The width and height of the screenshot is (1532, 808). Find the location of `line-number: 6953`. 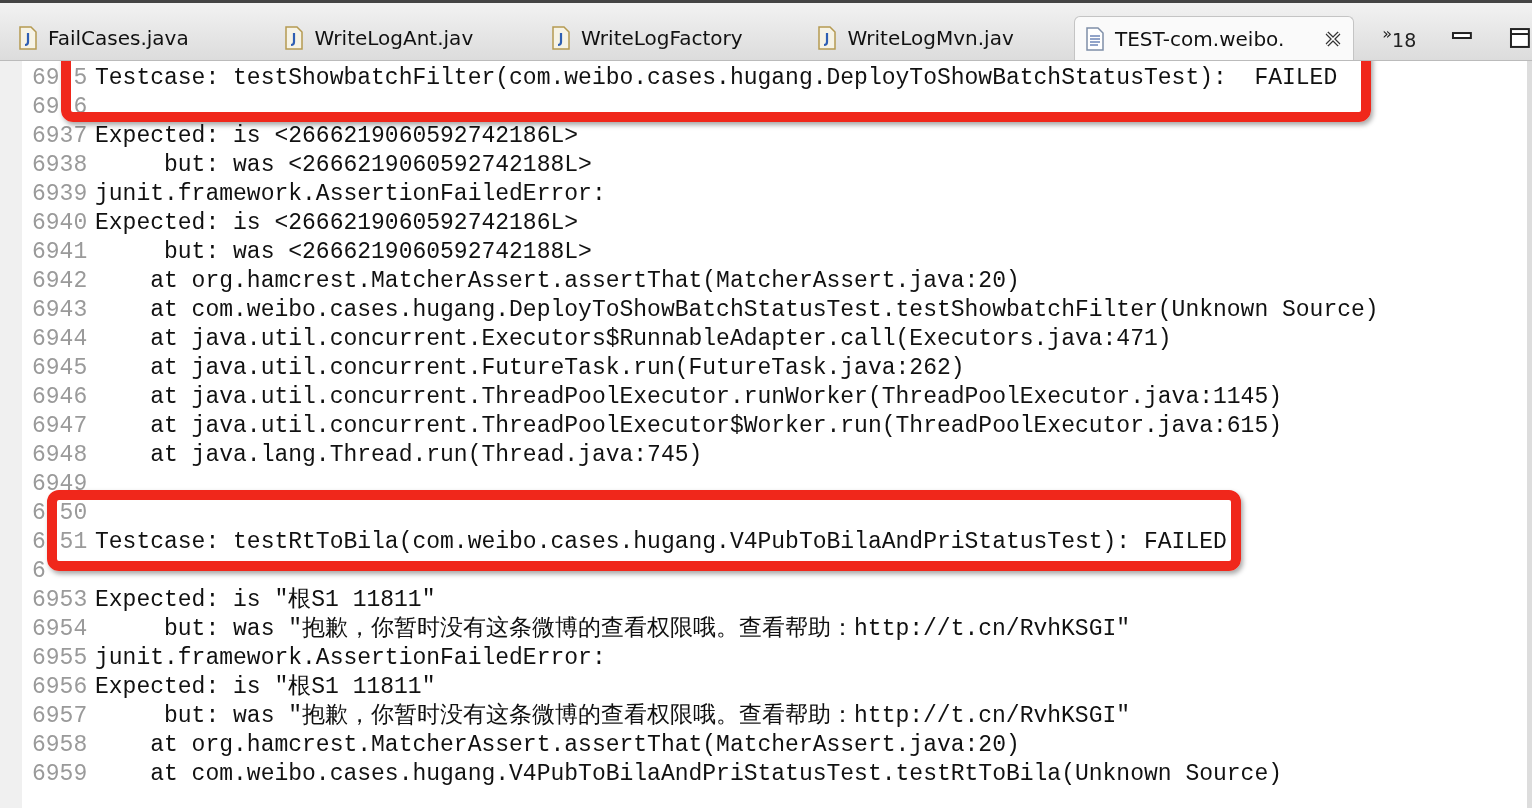

line-number: 6953 is located at coordinates (60, 600).